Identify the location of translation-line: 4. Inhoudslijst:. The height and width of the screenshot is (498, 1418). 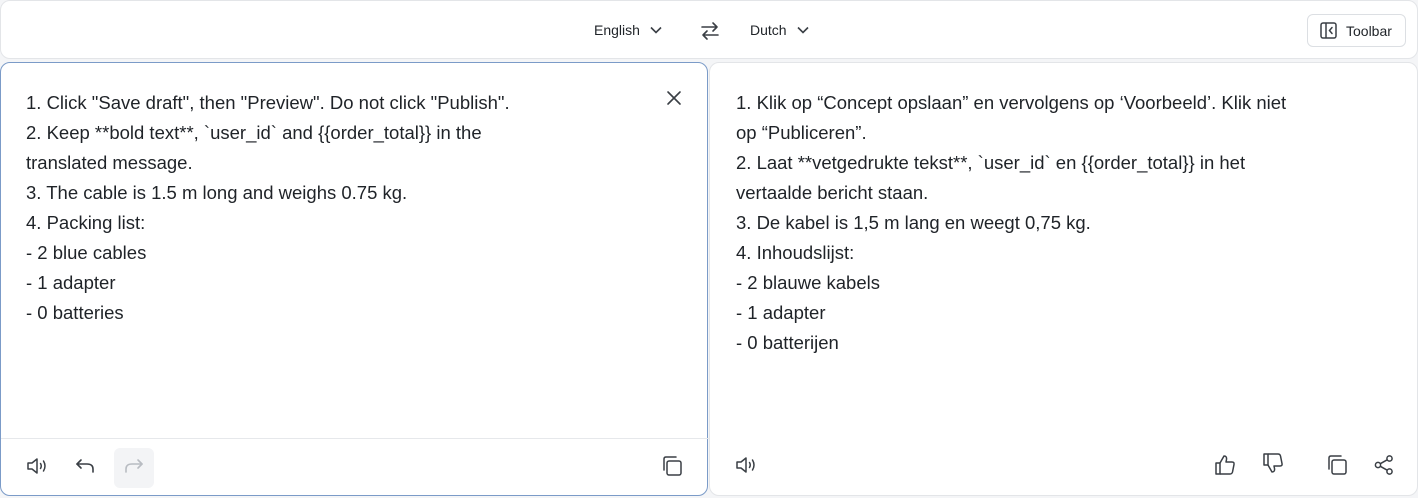
(795, 252).